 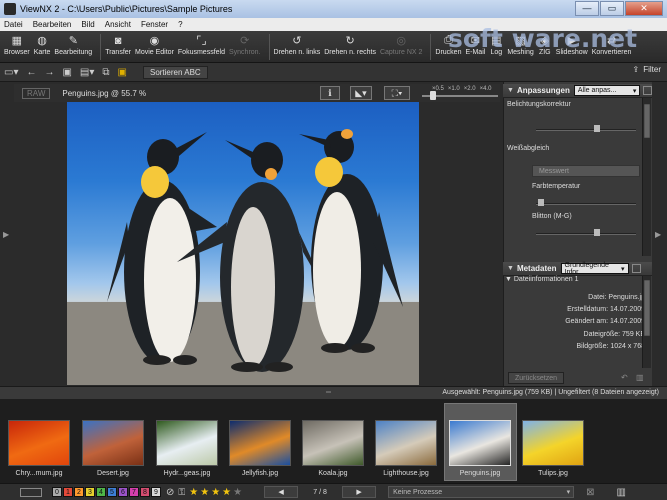 What do you see at coordinates (597, 128) in the screenshot?
I see `exposure-slider-handle` at bounding box center [597, 128].